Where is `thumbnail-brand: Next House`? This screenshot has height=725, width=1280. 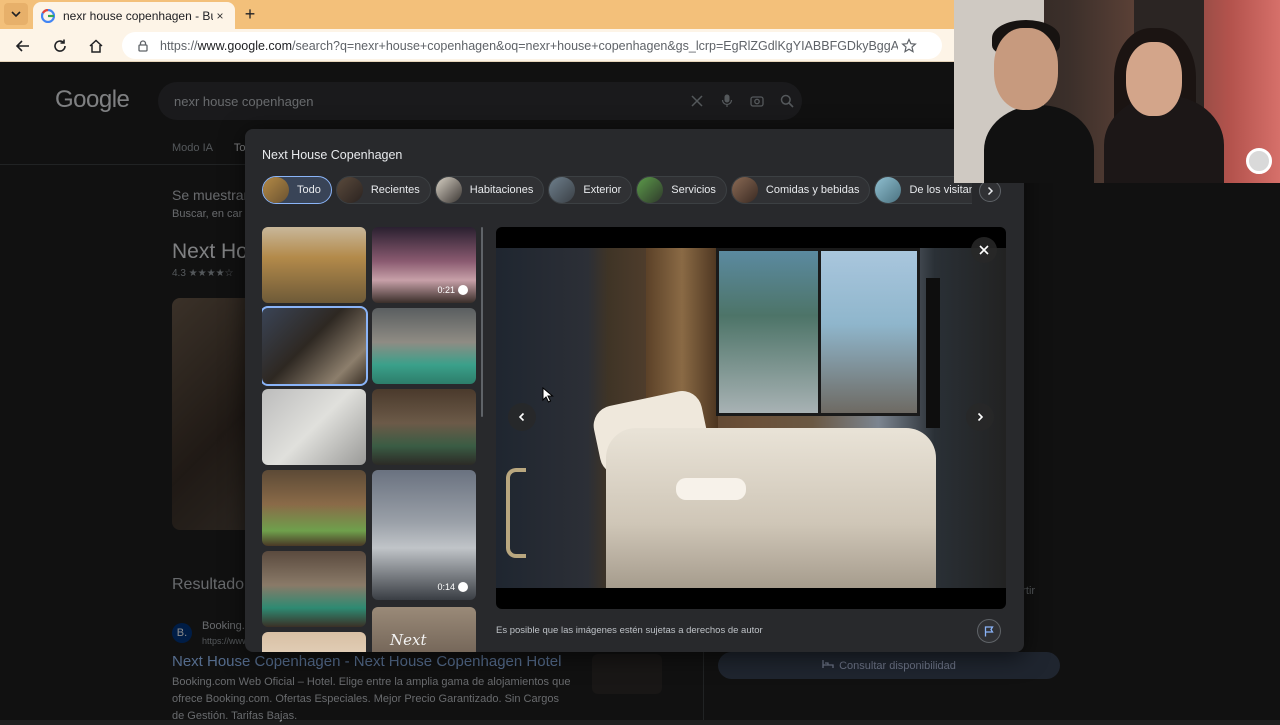 thumbnail-brand: Next House is located at coordinates (424, 629).